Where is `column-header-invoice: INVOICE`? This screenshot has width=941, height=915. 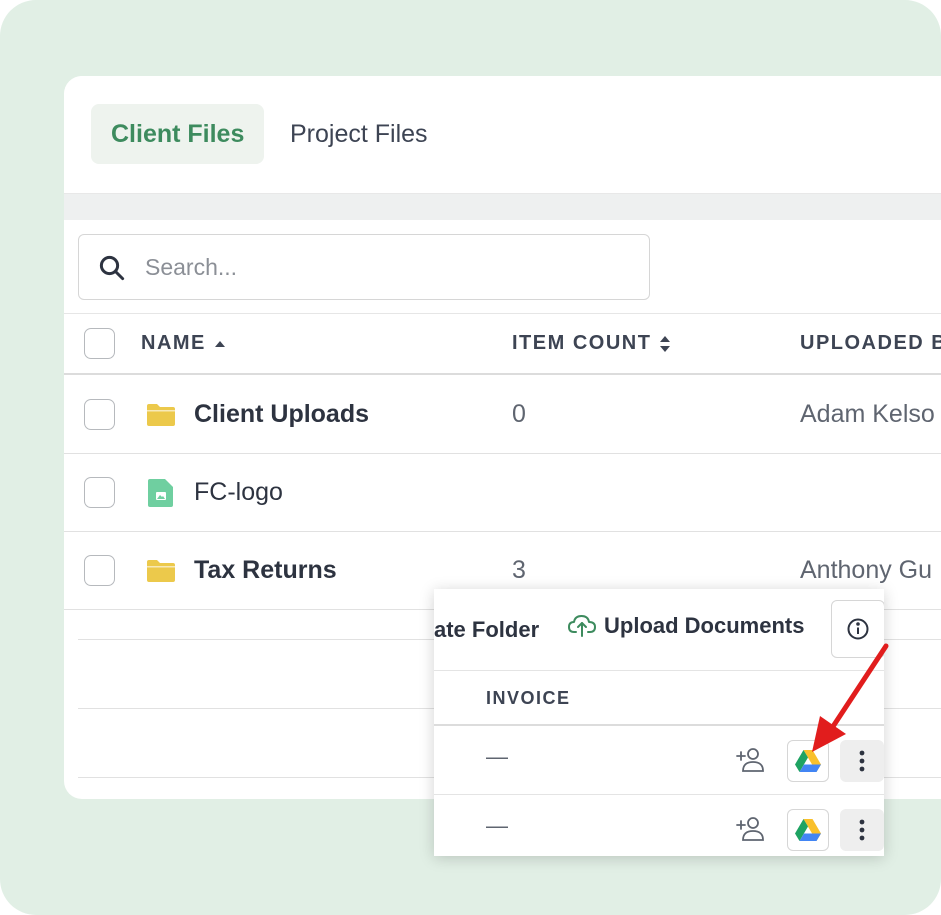
column-header-invoice: INVOICE is located at coordinates (528, 698).